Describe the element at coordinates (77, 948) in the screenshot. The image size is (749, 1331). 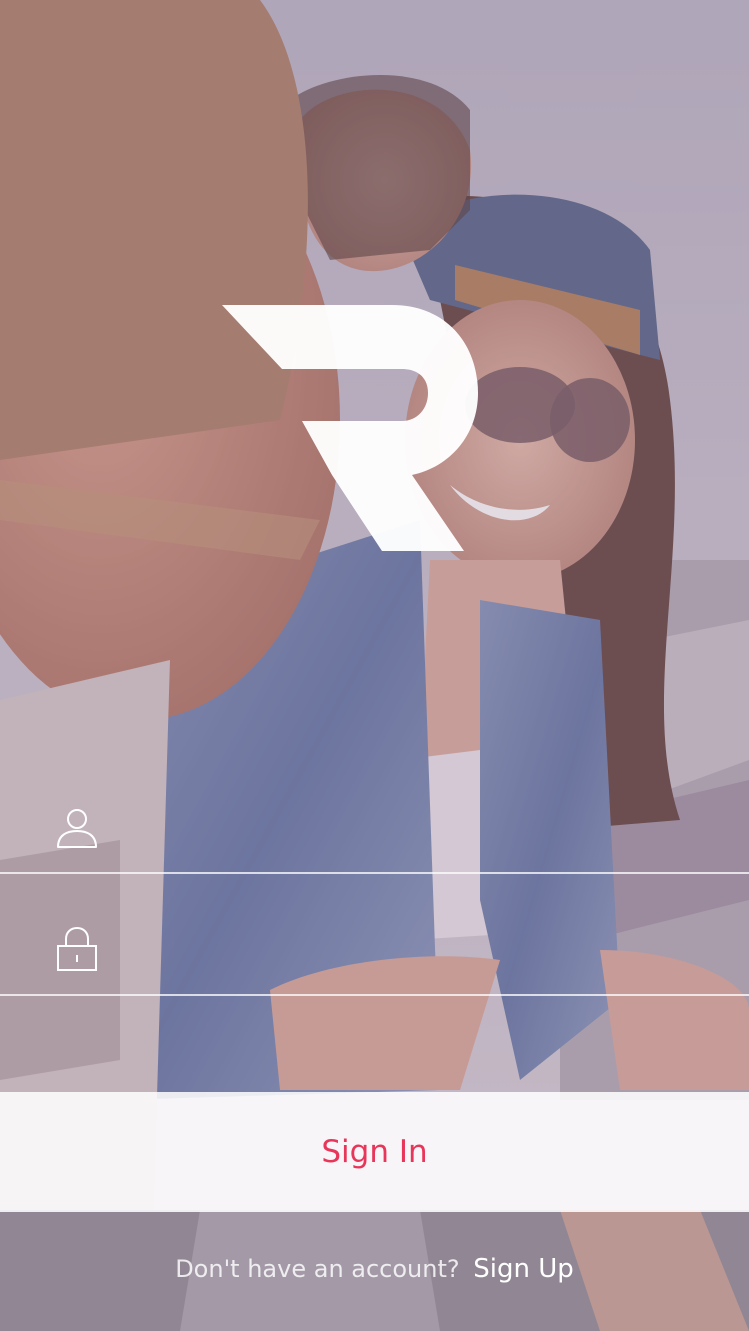
I see `lock-icon` at that location.